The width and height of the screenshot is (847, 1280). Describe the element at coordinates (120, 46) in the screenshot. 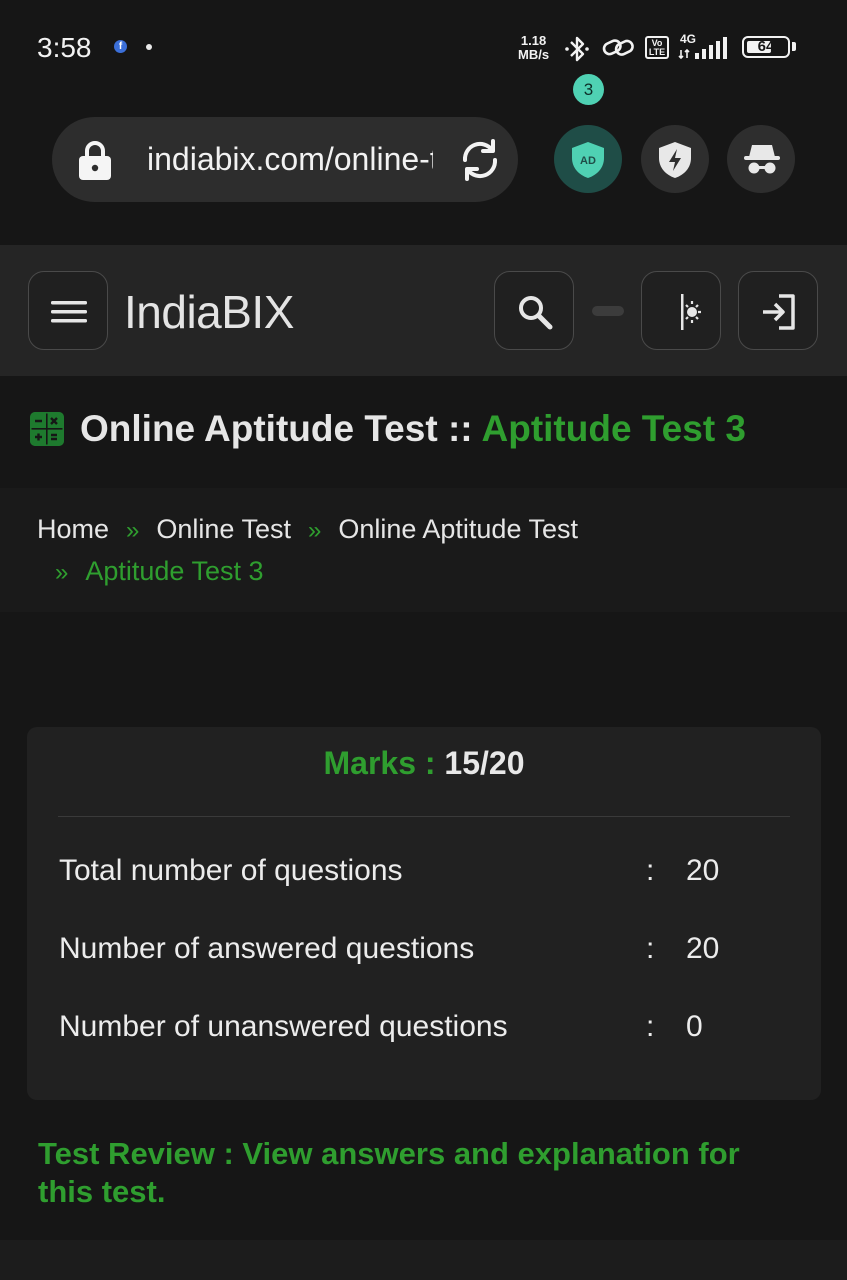

I see `facebook-notification-icon: f` at that location.